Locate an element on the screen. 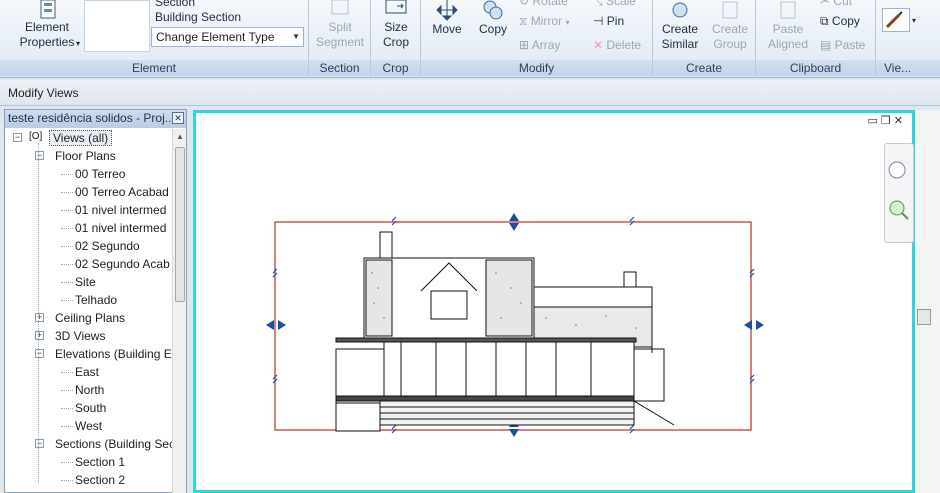 The width and height of the screenshot is (940, 493). change-element-type-combo: Change Element Type ▼ is located at coordinates (227, 37).